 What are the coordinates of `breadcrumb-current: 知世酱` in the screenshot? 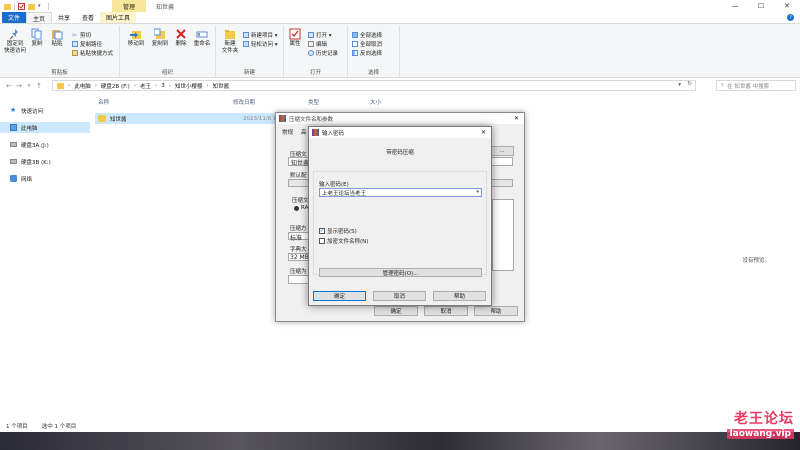 It's located at (221, 86).